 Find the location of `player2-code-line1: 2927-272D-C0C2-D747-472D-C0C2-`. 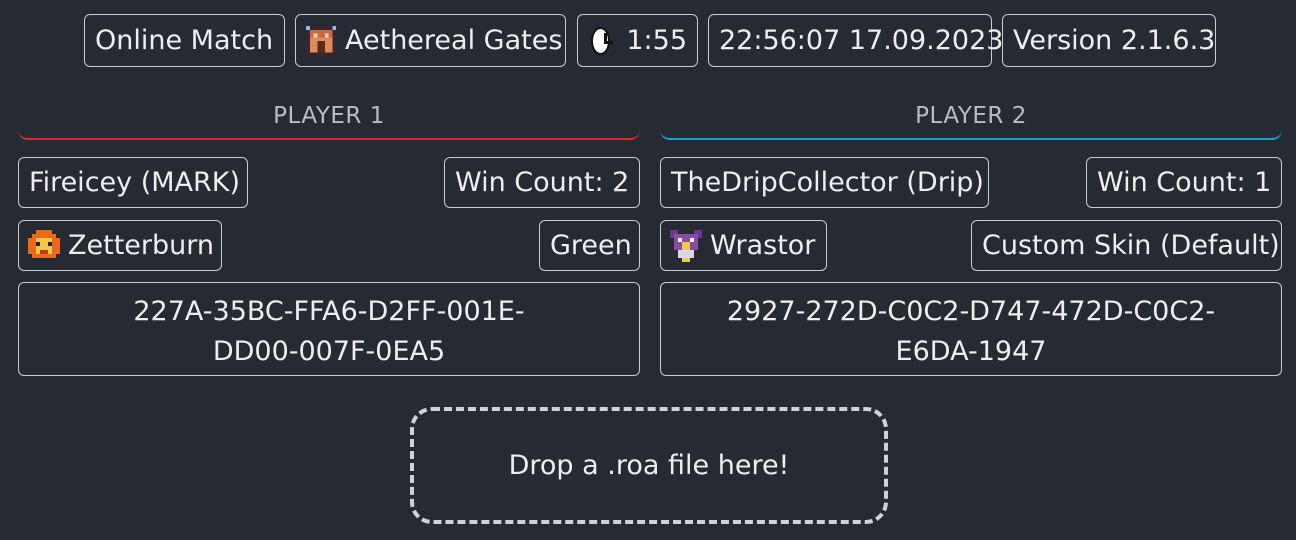

player2-code-line1: 2927-272D-C0C2-D747-472D-C0C2- is located at coordinates (971, 311).